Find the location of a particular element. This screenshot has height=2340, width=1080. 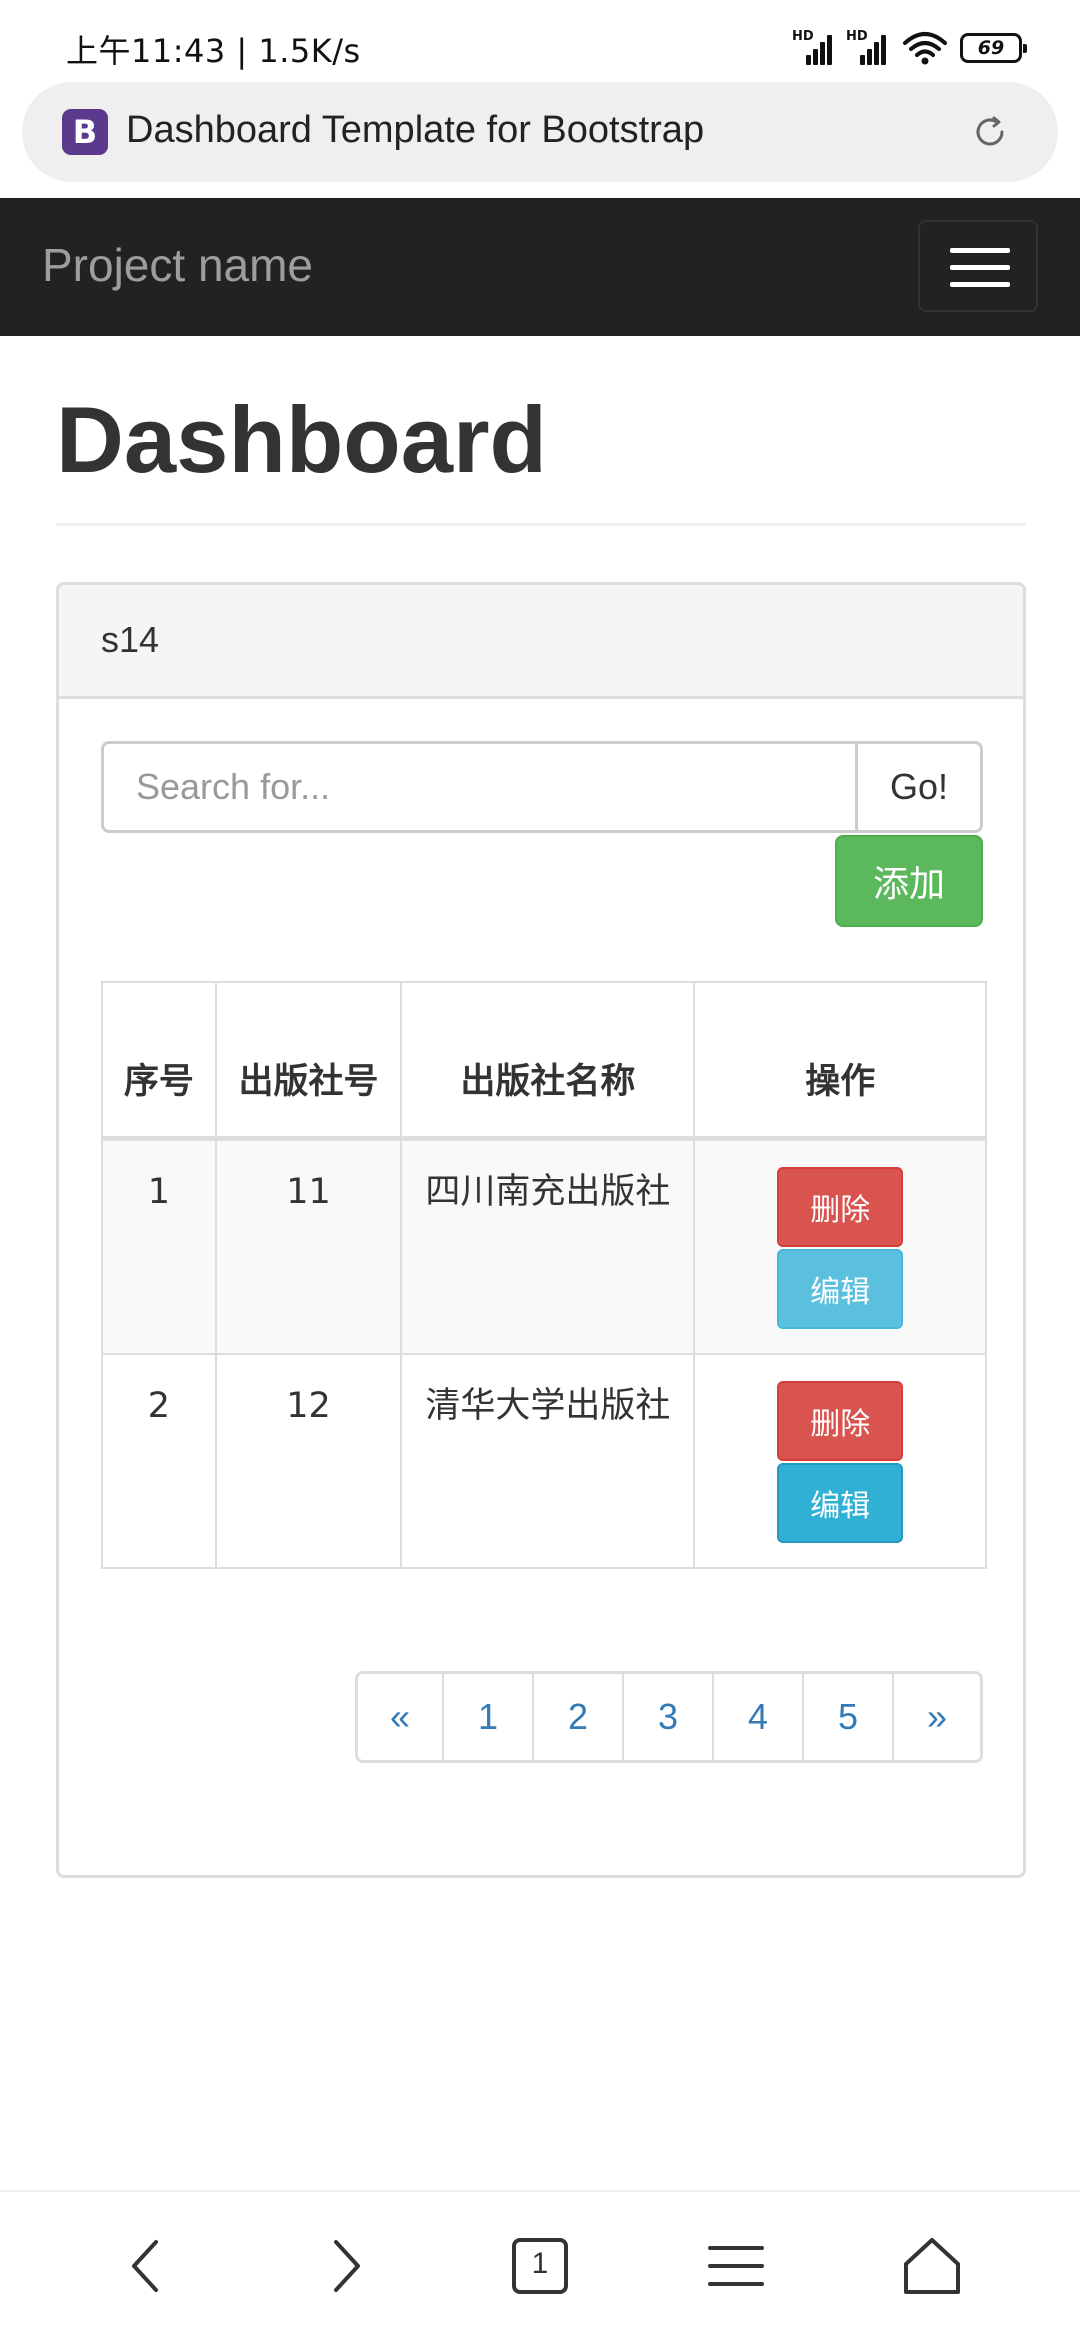

menu-icon is located at coordinates (736, 2266).